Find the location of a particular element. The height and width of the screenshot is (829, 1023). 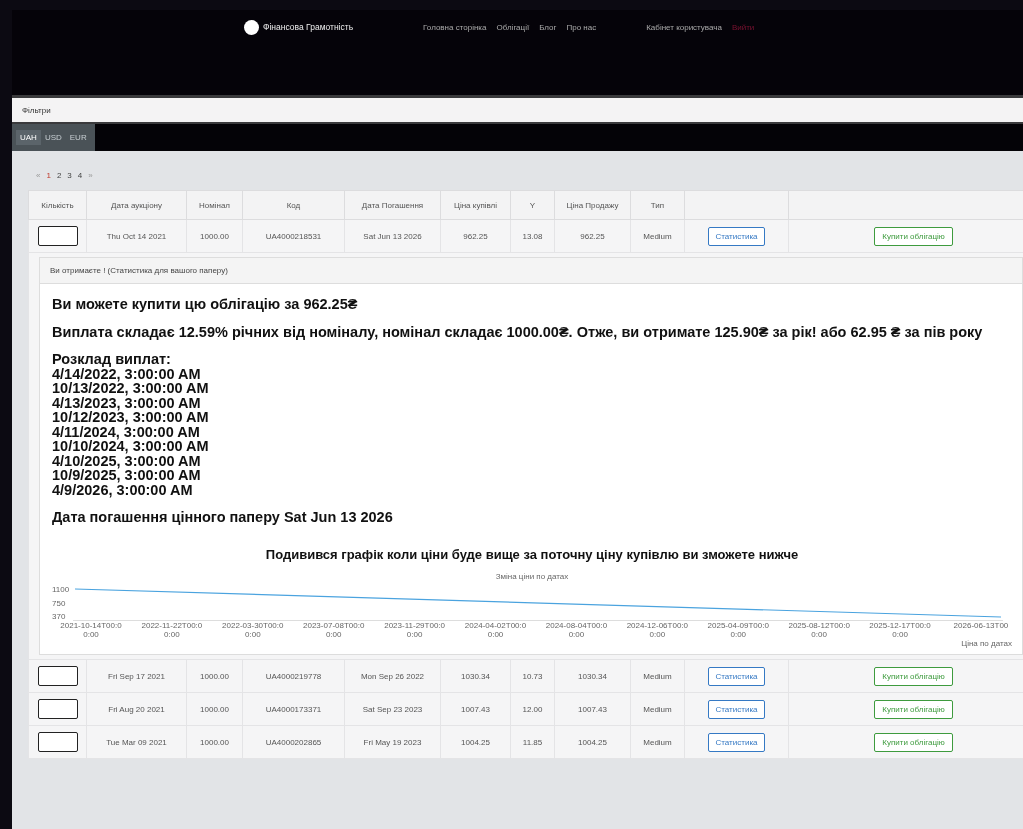

nav-link: Про нас is located at coordinates (581, 27).